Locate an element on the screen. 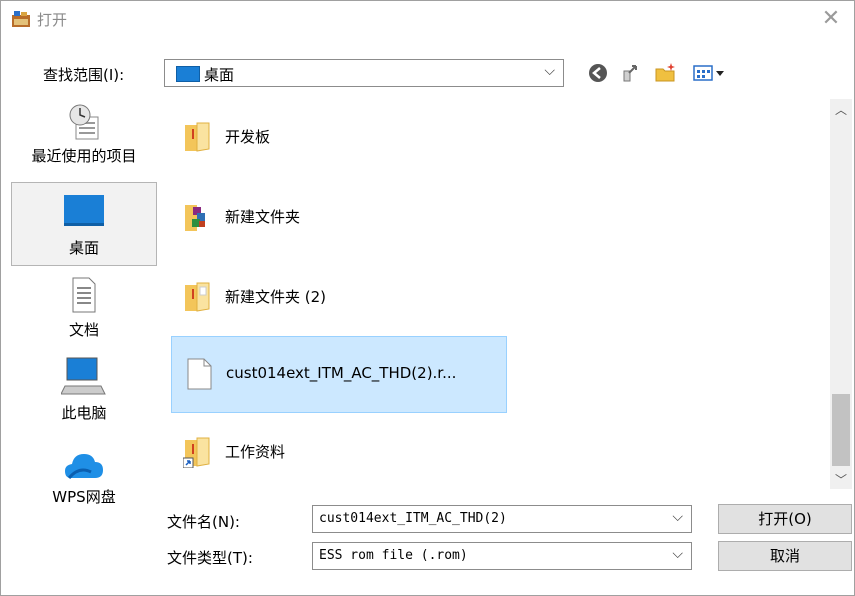 This screenshot has width=855, height=596. filetype-label: 文件类型(T): is located at coordinates (210, 558).